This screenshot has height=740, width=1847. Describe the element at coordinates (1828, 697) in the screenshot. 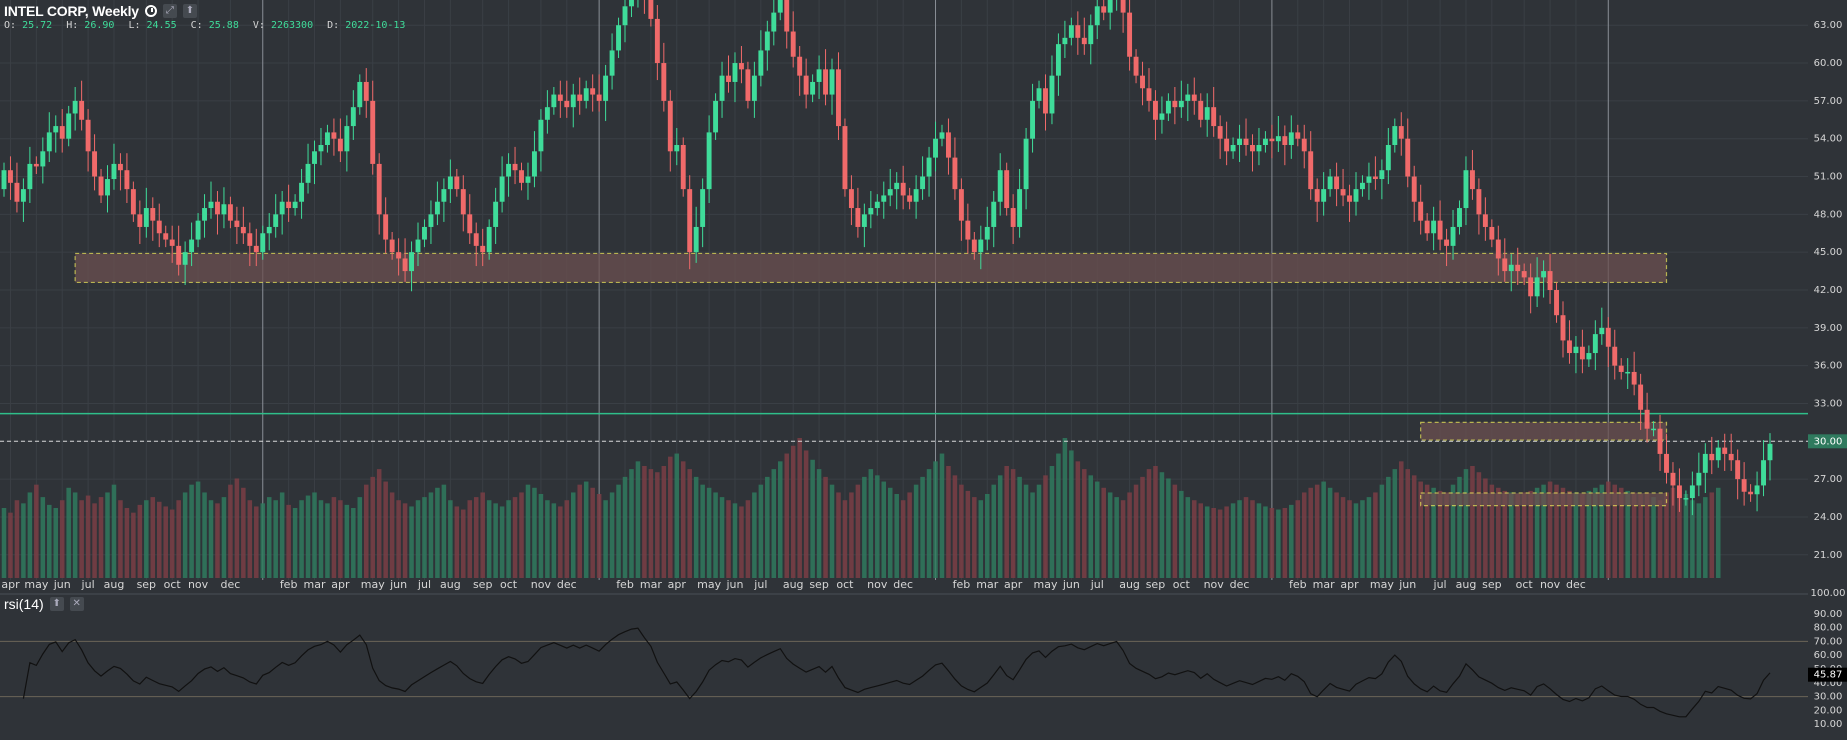

I see `rsi-y-tick-label: 30.00` at that location.